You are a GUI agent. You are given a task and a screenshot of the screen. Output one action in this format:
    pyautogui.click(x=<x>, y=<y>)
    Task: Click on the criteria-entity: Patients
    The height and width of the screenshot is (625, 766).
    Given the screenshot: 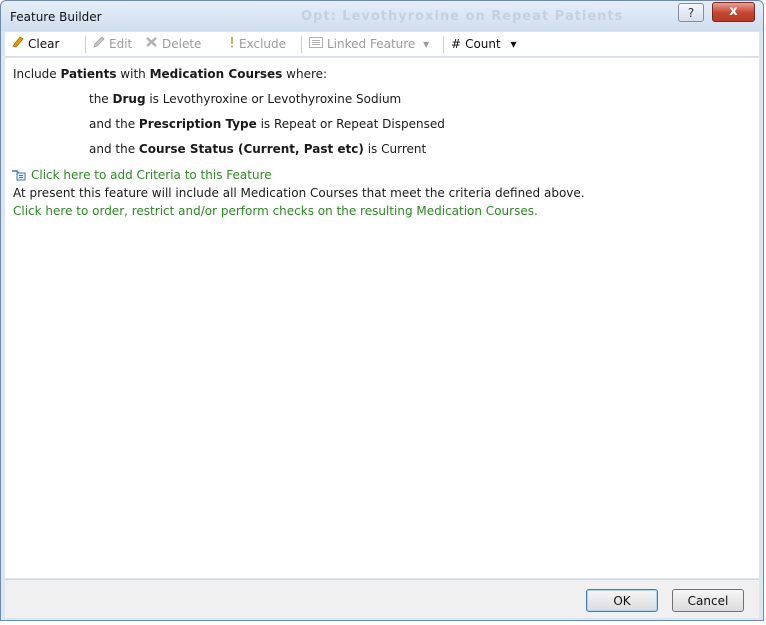 What is the action you would take?
    pyautogui.click(x=89, y=74)
    